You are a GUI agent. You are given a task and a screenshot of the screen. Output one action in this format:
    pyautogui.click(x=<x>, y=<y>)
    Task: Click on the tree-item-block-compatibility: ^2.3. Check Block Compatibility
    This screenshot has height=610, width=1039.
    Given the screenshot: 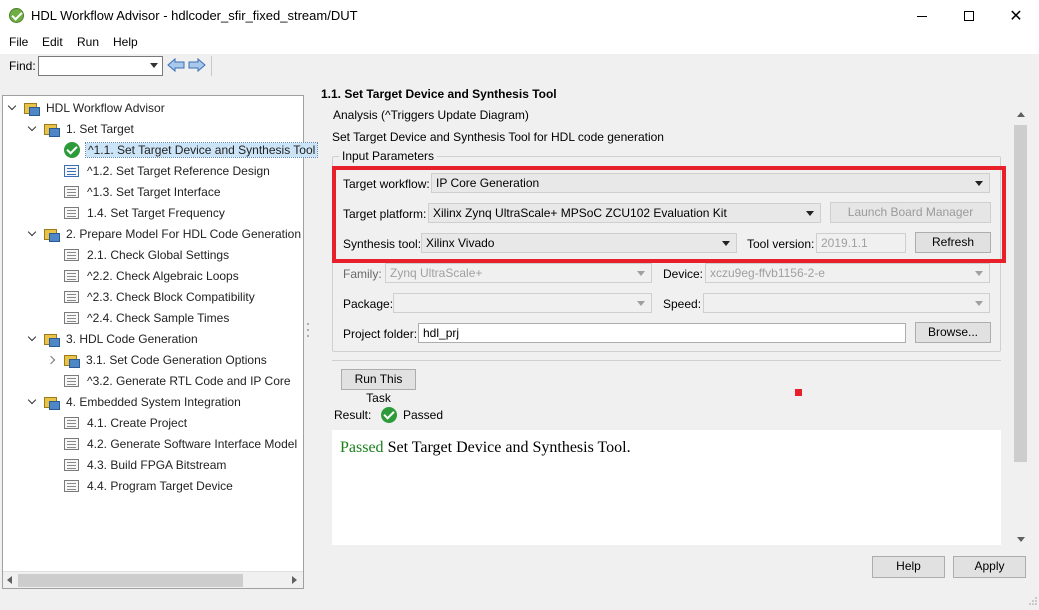 What is the action you would take?
    pyautogui.click(x=159, y=297)
    